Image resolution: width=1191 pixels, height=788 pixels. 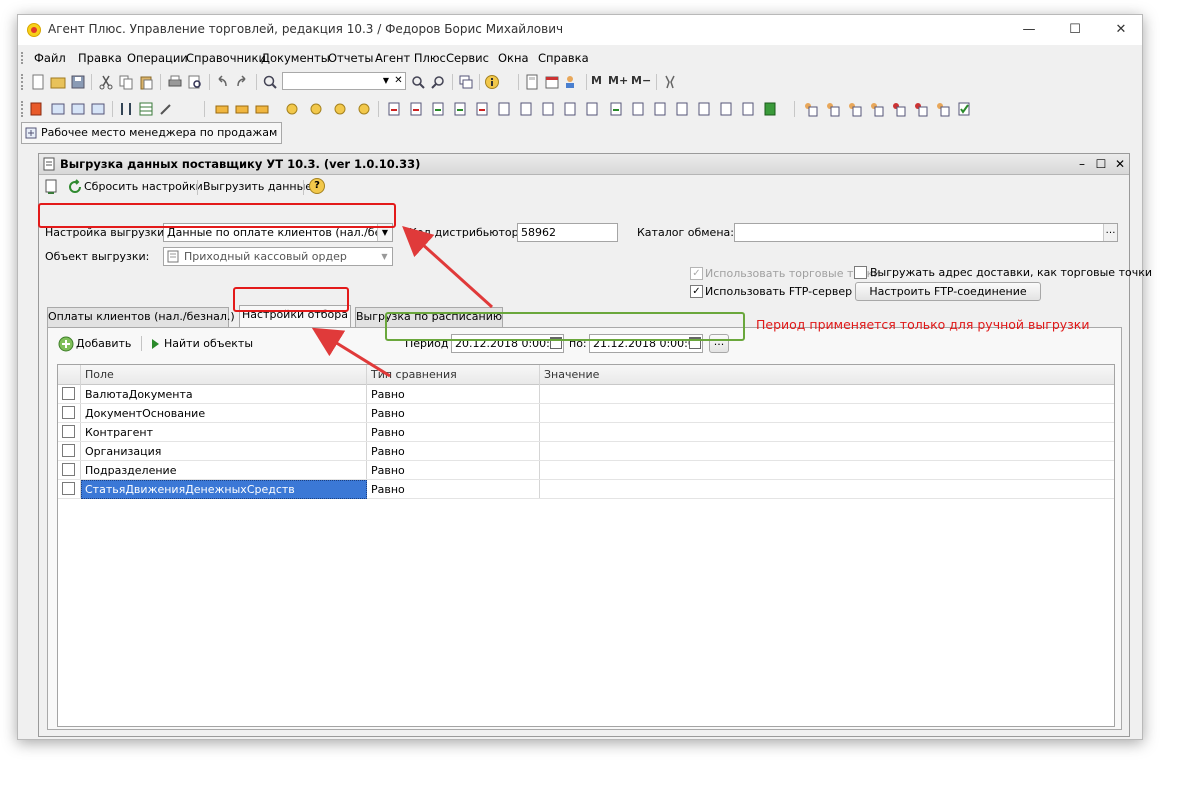 What do you see at coordinates (1029, 30) in the screenshot?
I see `minimize-button: —` at bounding box center [1029, 30].